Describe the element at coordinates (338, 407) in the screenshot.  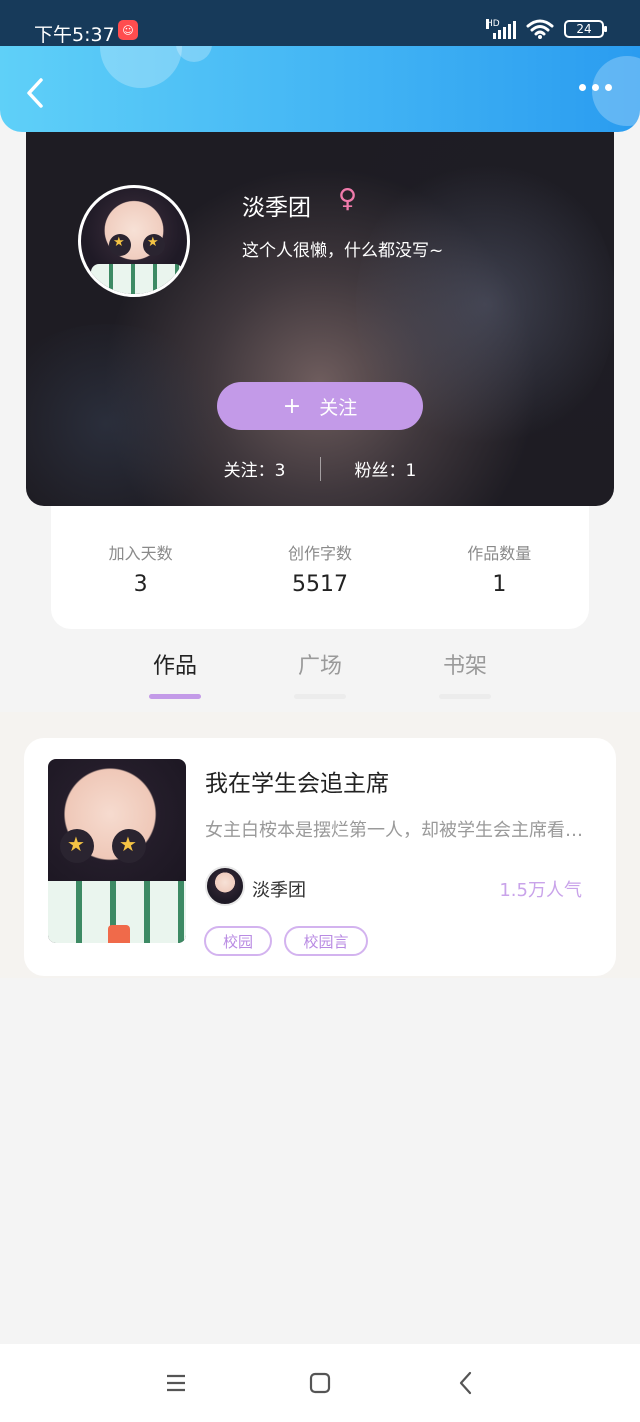
I see `follow-button-label: 关注` at that location.